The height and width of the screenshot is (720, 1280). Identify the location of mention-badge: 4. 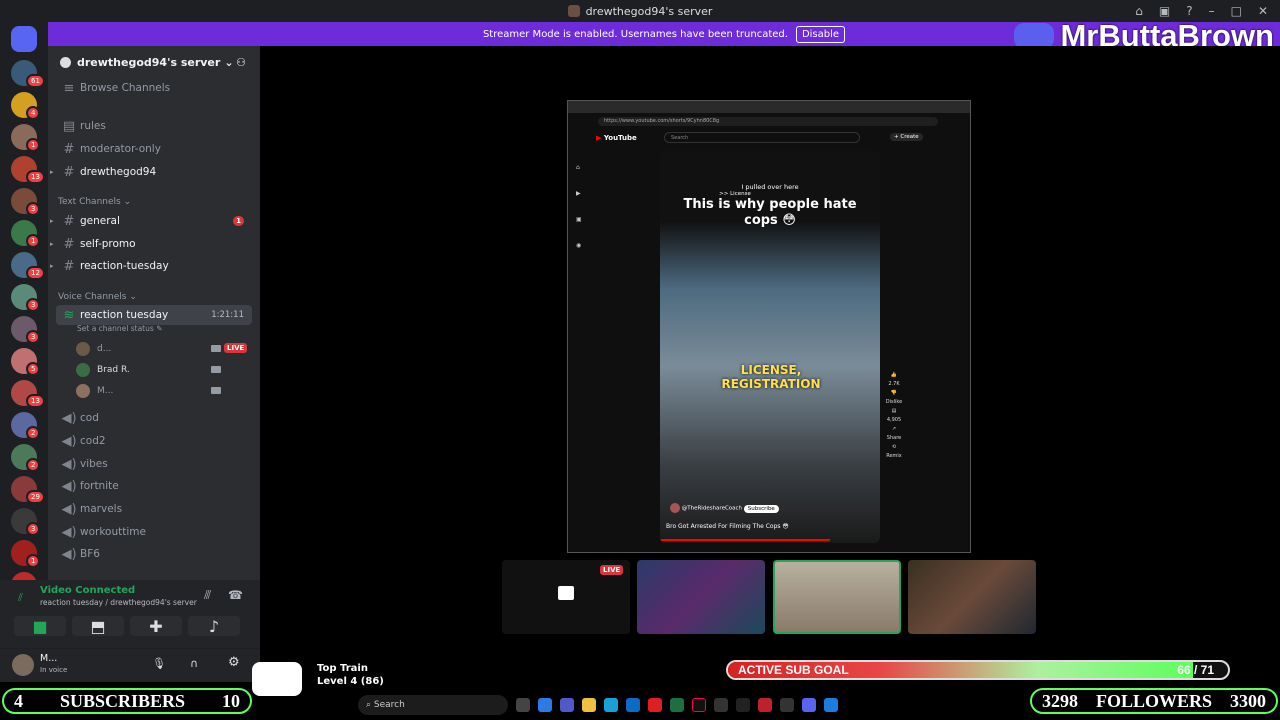
(33, 113).